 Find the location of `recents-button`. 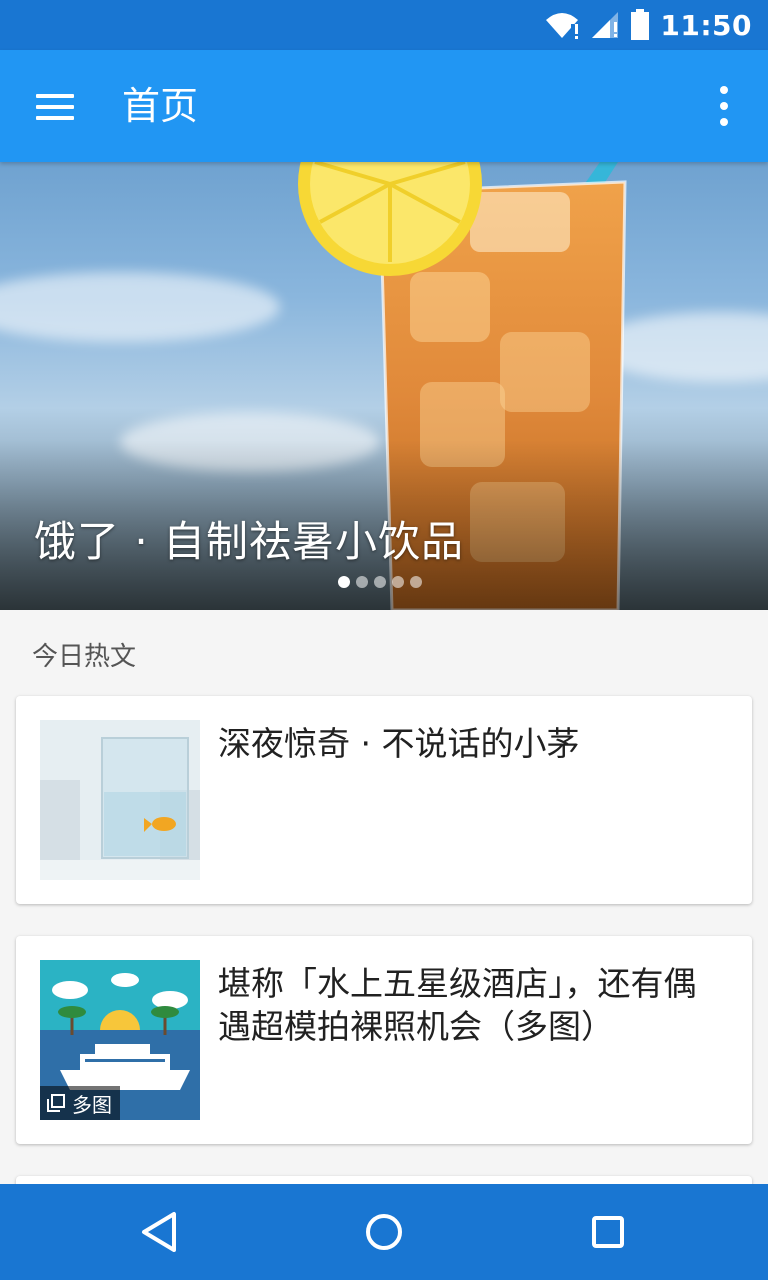

recents-button is located at coordinates (608, 1232).